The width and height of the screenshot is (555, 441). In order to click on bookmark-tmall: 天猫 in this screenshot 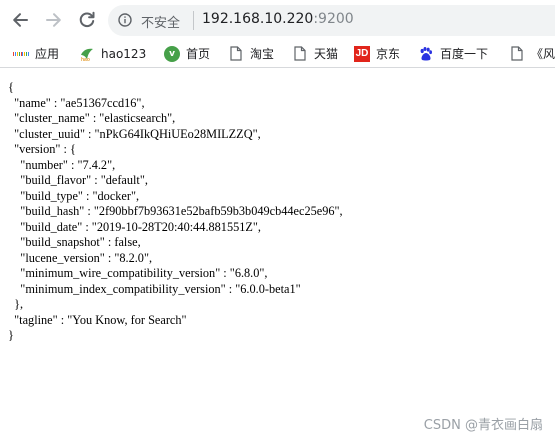, I will do `click(315, 53)`.